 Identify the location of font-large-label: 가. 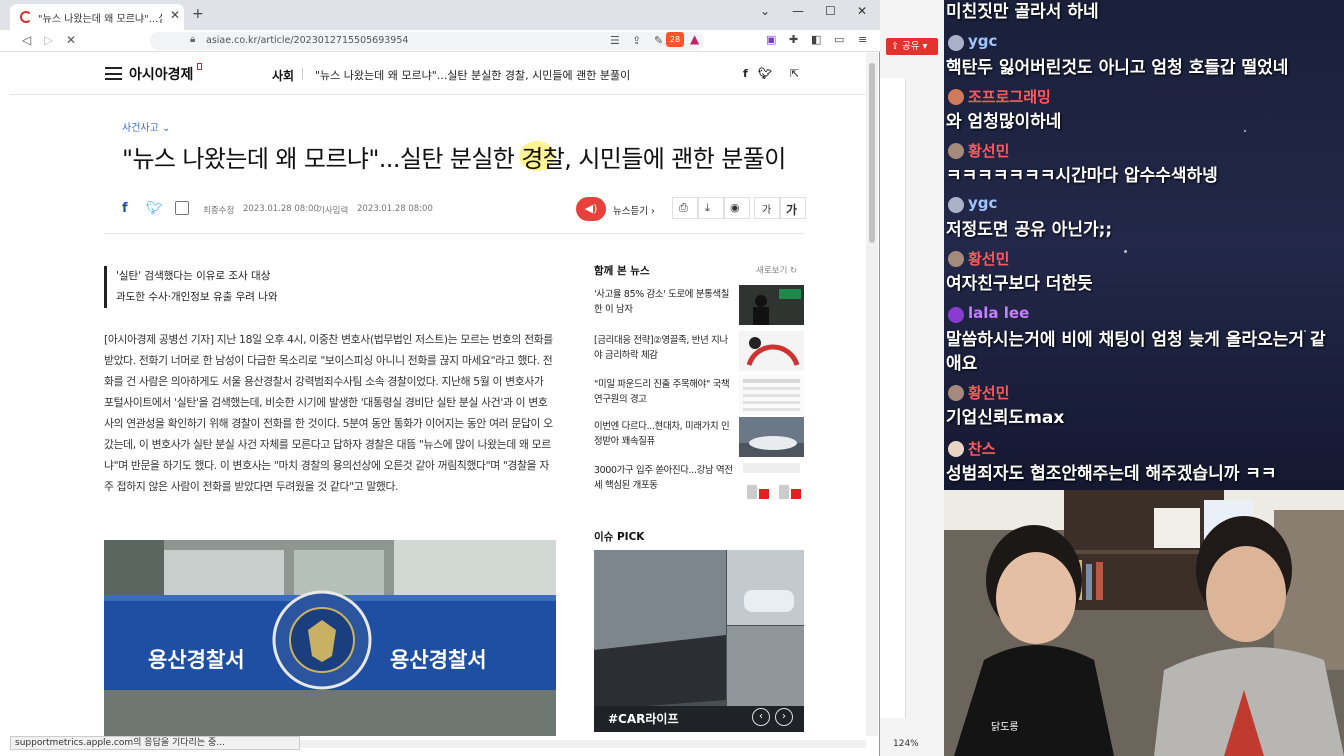
(792, 210).